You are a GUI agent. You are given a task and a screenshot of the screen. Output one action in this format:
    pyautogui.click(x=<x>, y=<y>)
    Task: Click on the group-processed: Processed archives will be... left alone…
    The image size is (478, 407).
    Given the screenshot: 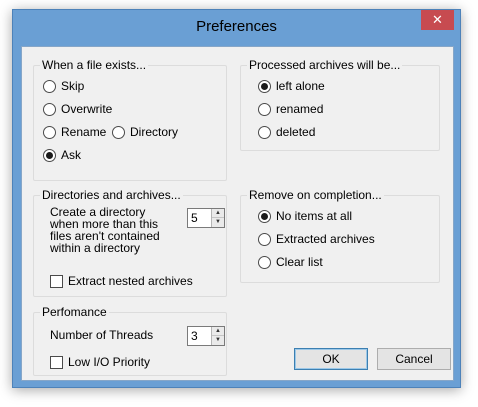 What is the action you would take?
    pyautogui.click(x=340, y=104)
    